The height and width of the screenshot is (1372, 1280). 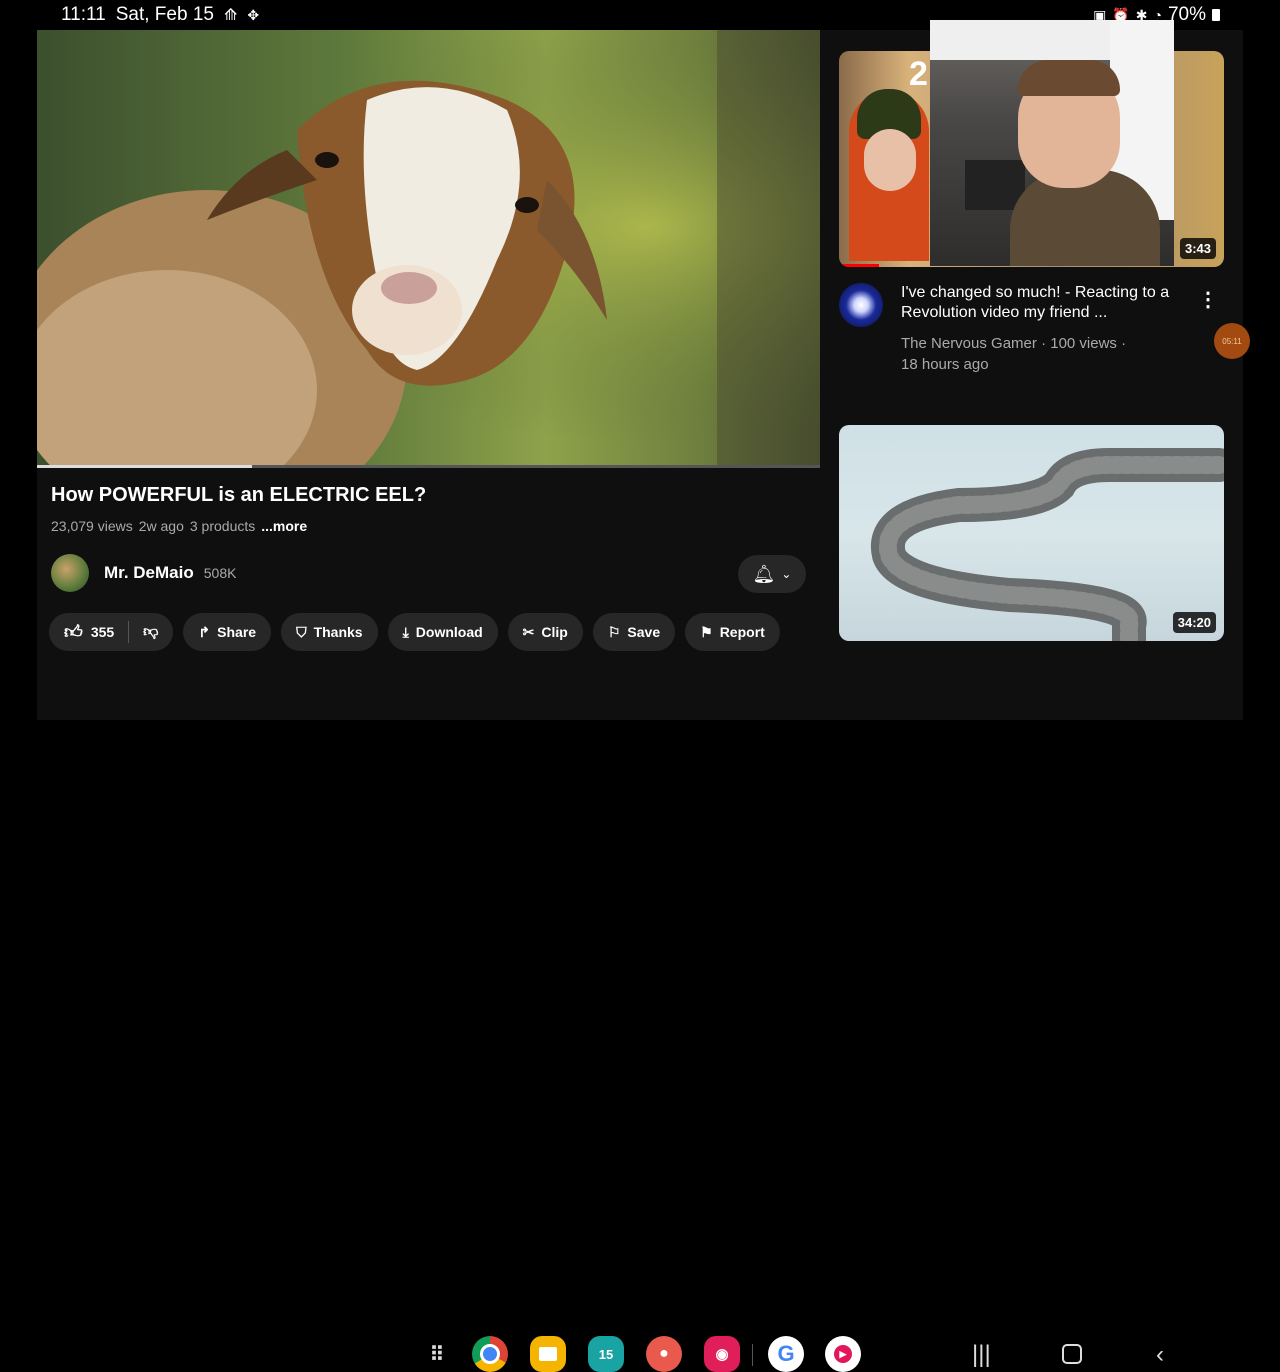 What do you see at coordinates (742, 632) in the screenshot?
I see `report-label: Report` at bounding box center [742, 632].